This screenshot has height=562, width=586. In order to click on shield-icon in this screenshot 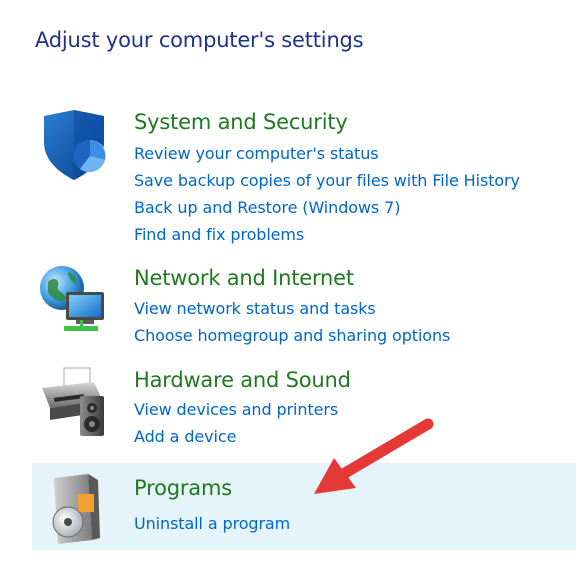, I will do `click(75, 145)`.